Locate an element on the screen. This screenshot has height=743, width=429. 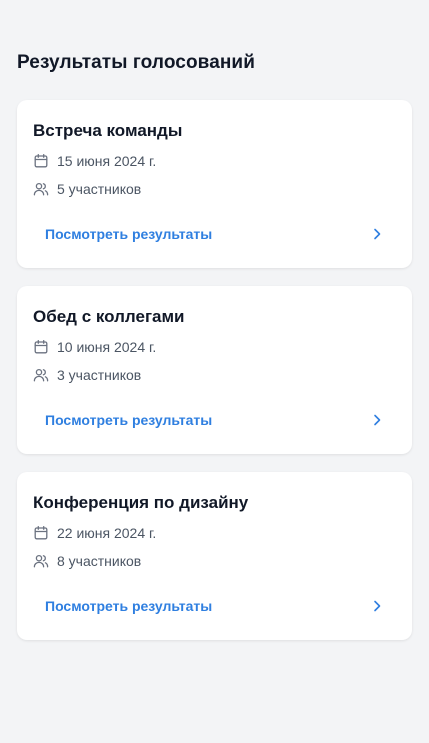
poll-date-row: 10 июня 2024 г. is located at coordinates (94, 347).